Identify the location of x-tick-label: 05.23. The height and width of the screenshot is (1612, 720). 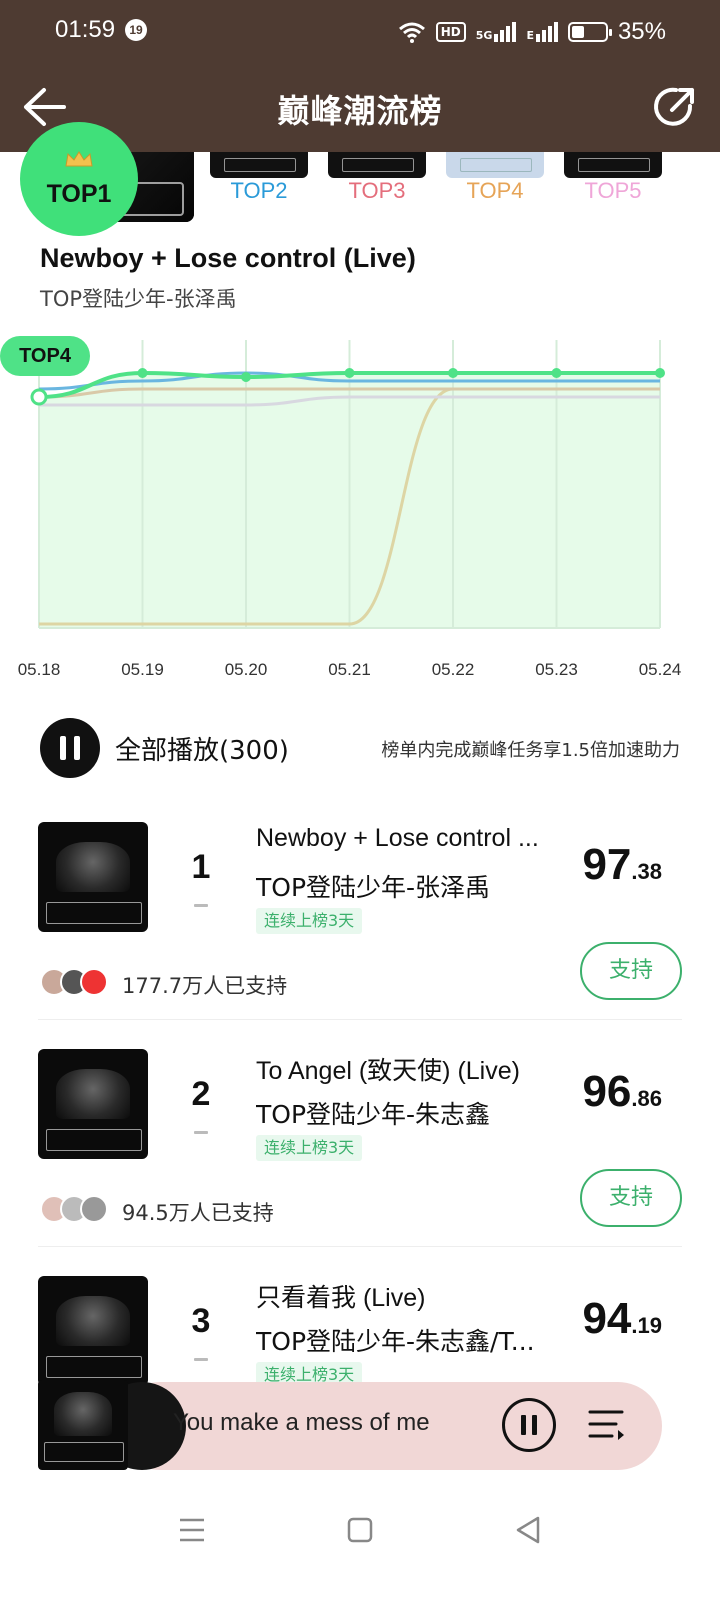
(556, 669).